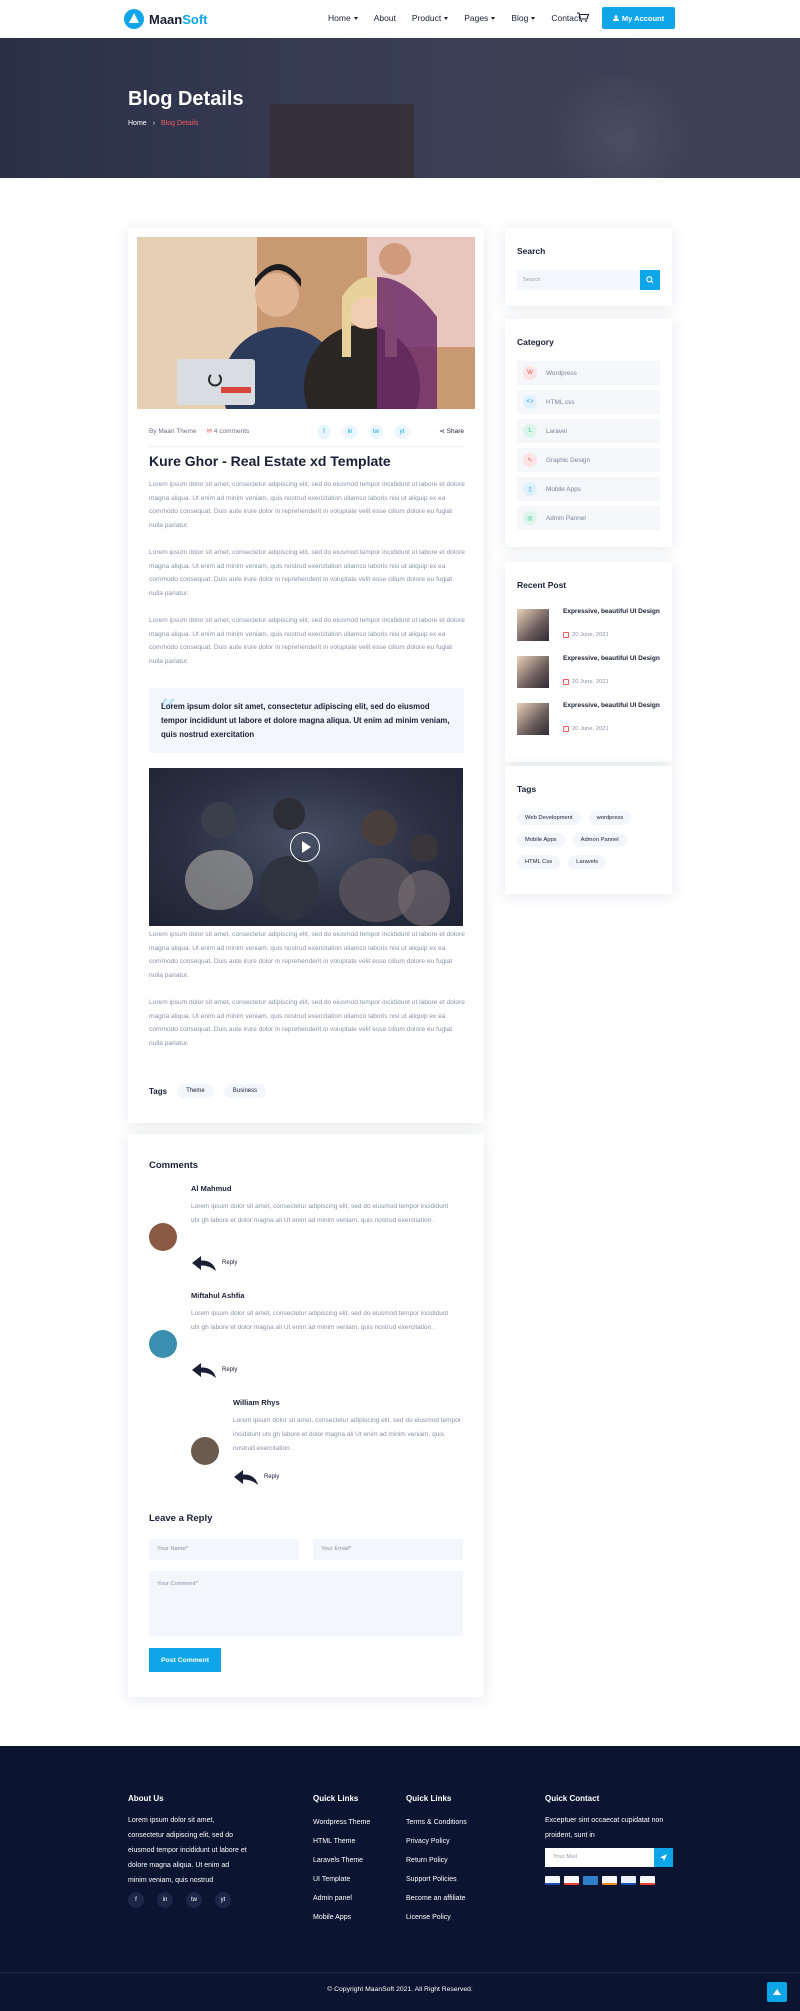 The height and width of the screenshot is (2011, 800). I want to click on nav-item-home: Home, so click(343, 18).